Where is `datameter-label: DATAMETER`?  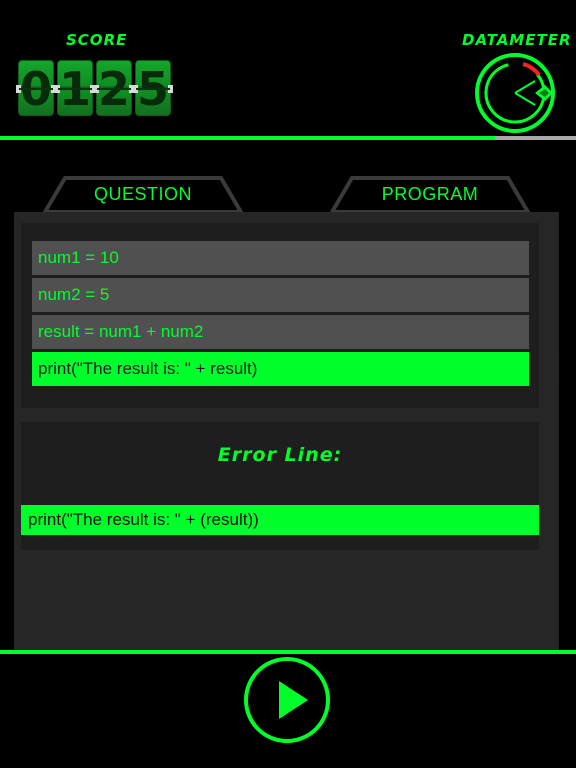
datameter-label: DATAMETER is located at coordinates (517, 40).